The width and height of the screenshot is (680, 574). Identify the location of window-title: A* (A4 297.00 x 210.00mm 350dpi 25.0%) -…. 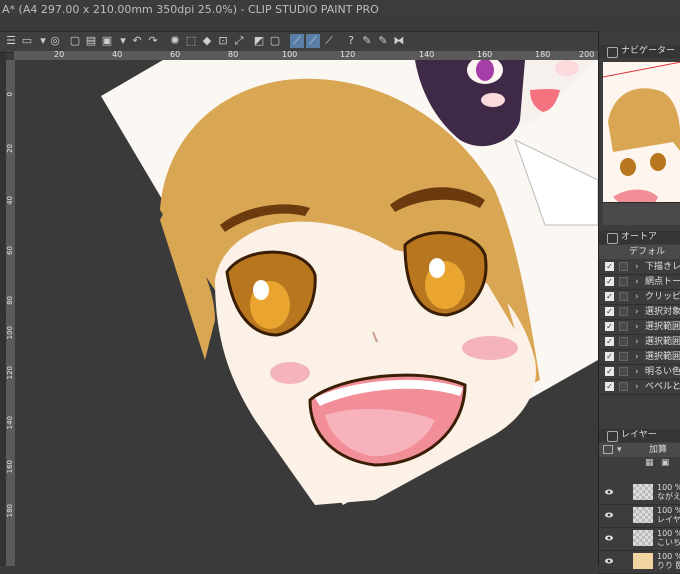
(190, 9).